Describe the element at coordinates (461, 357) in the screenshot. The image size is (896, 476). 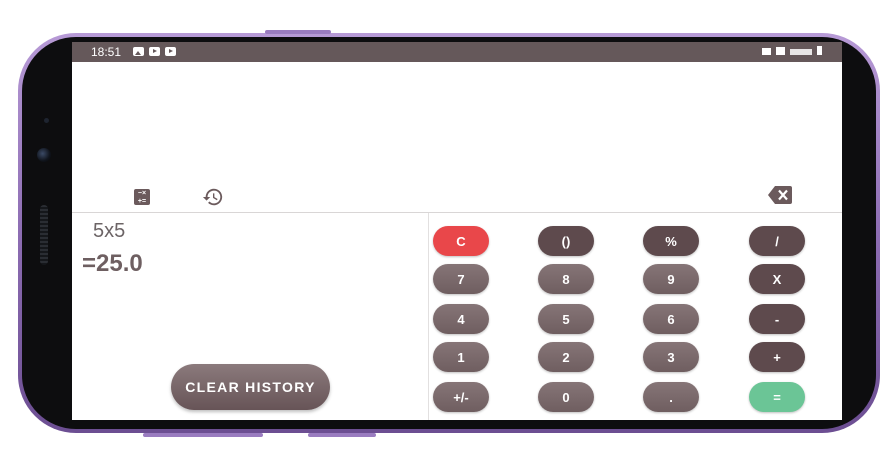
I see `digit-1-key: 1` at that location.